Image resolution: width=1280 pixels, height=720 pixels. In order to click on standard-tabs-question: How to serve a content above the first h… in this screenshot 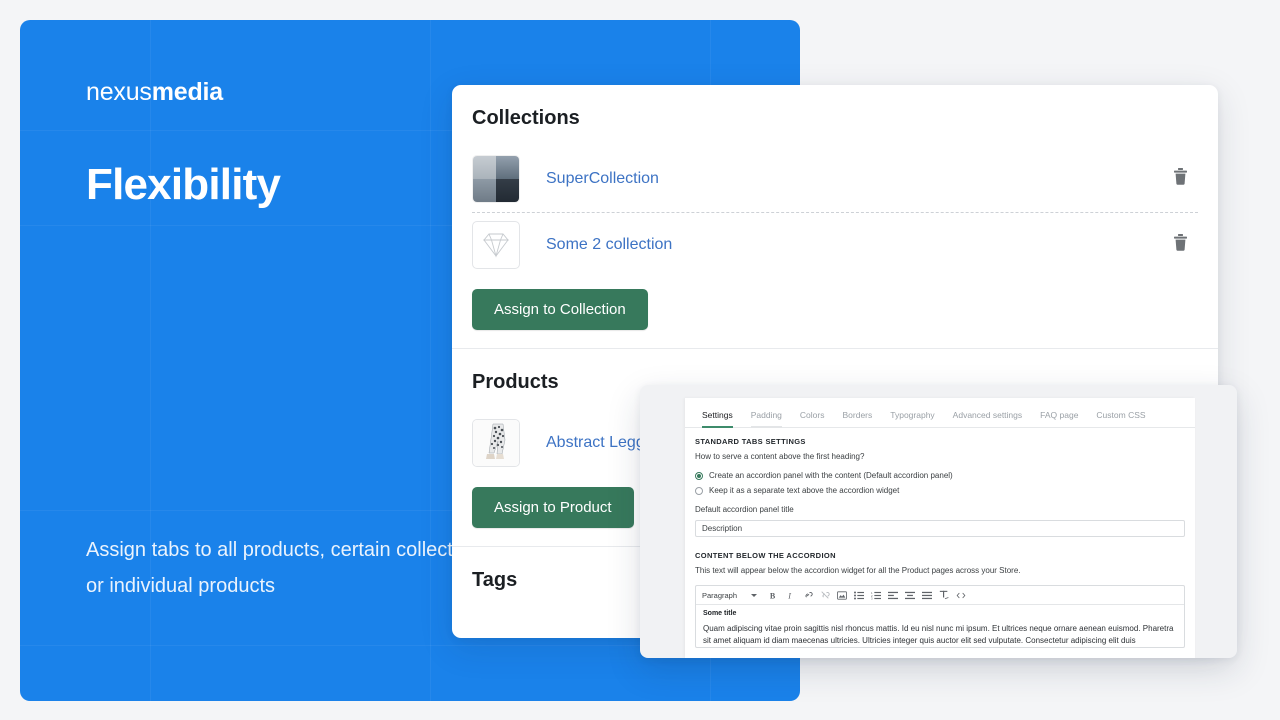, I will do `click(780, 456)`.